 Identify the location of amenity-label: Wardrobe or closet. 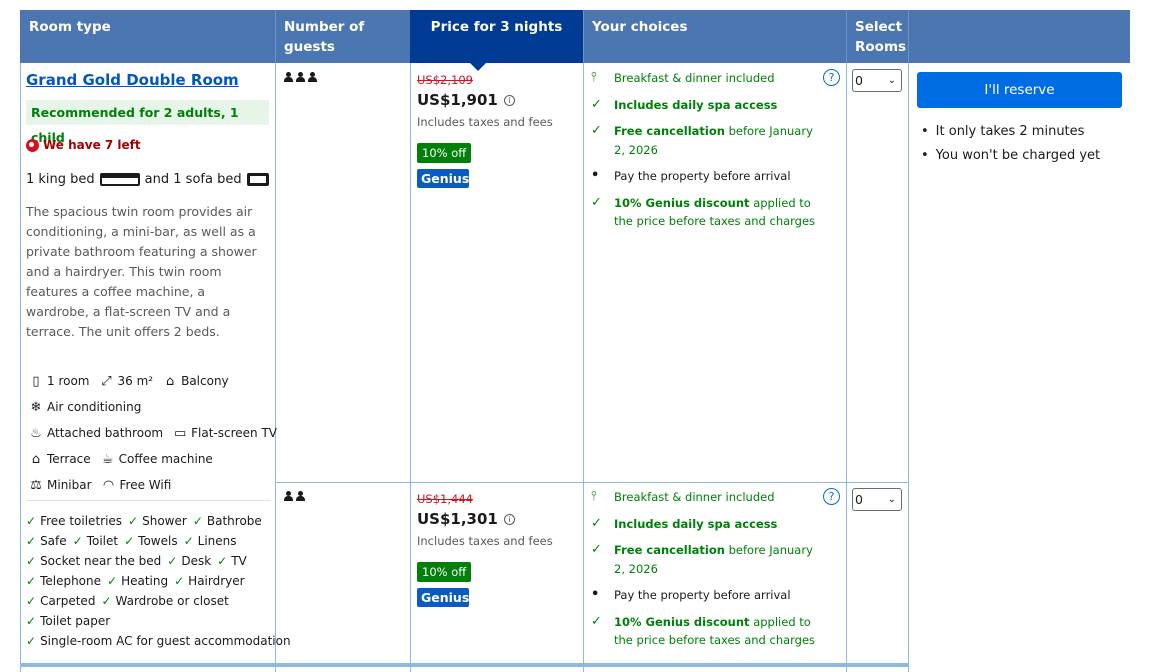
(172, 601).